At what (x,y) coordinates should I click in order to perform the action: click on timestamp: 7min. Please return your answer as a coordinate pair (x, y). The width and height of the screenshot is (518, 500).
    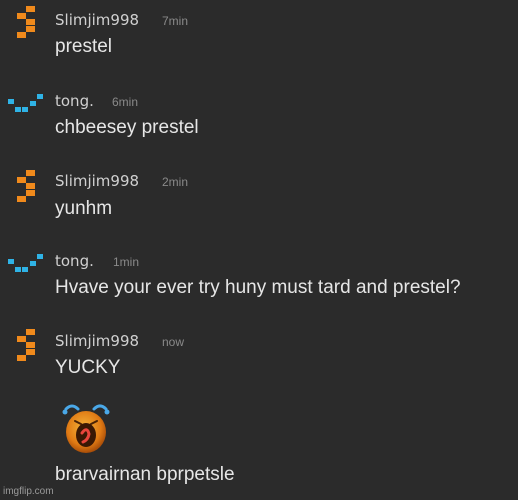
    Looking at the image, I should click on (175, 21).